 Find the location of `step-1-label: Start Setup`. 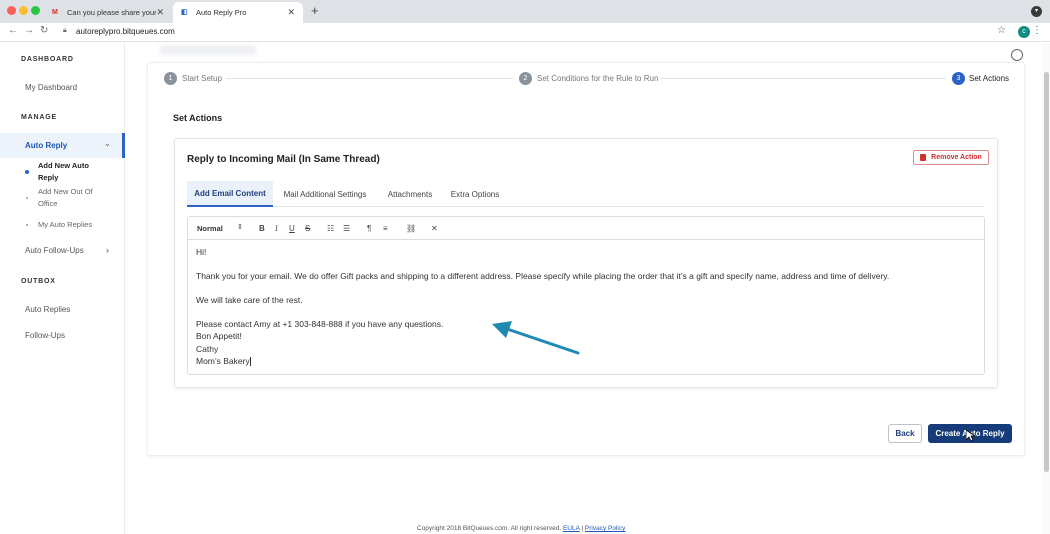

step-1-label: Start Setup is located at coordinates (202, 78).